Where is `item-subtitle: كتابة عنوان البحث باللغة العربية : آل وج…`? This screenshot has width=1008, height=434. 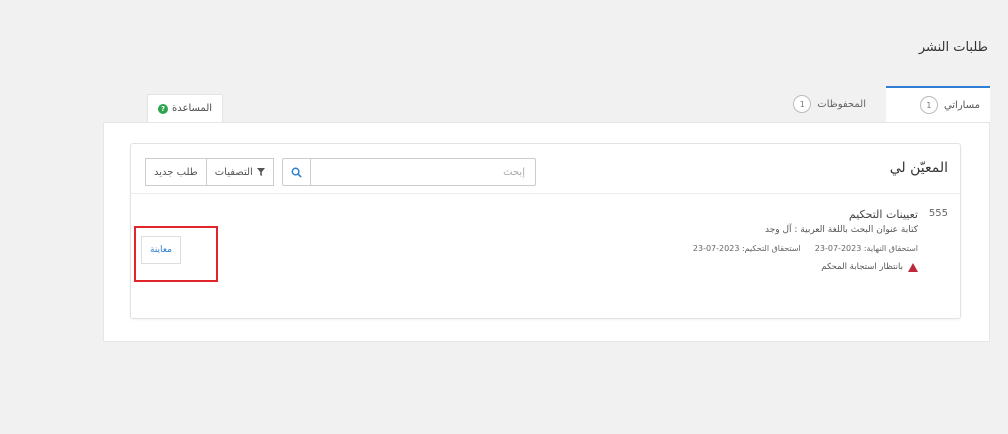 item-subtitle: كتابة عنوان البحث باللغة العربية : آل وج… is located at coordinates (841, 230).